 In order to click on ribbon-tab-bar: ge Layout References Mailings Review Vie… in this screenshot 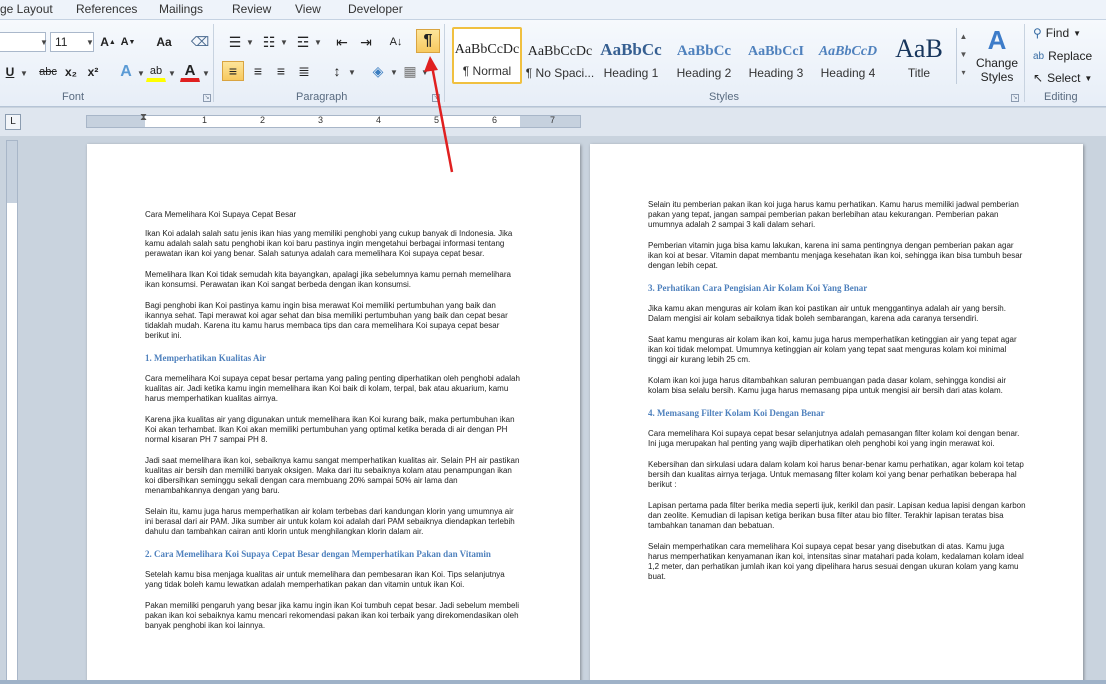, I will do `click(553, 10)`.